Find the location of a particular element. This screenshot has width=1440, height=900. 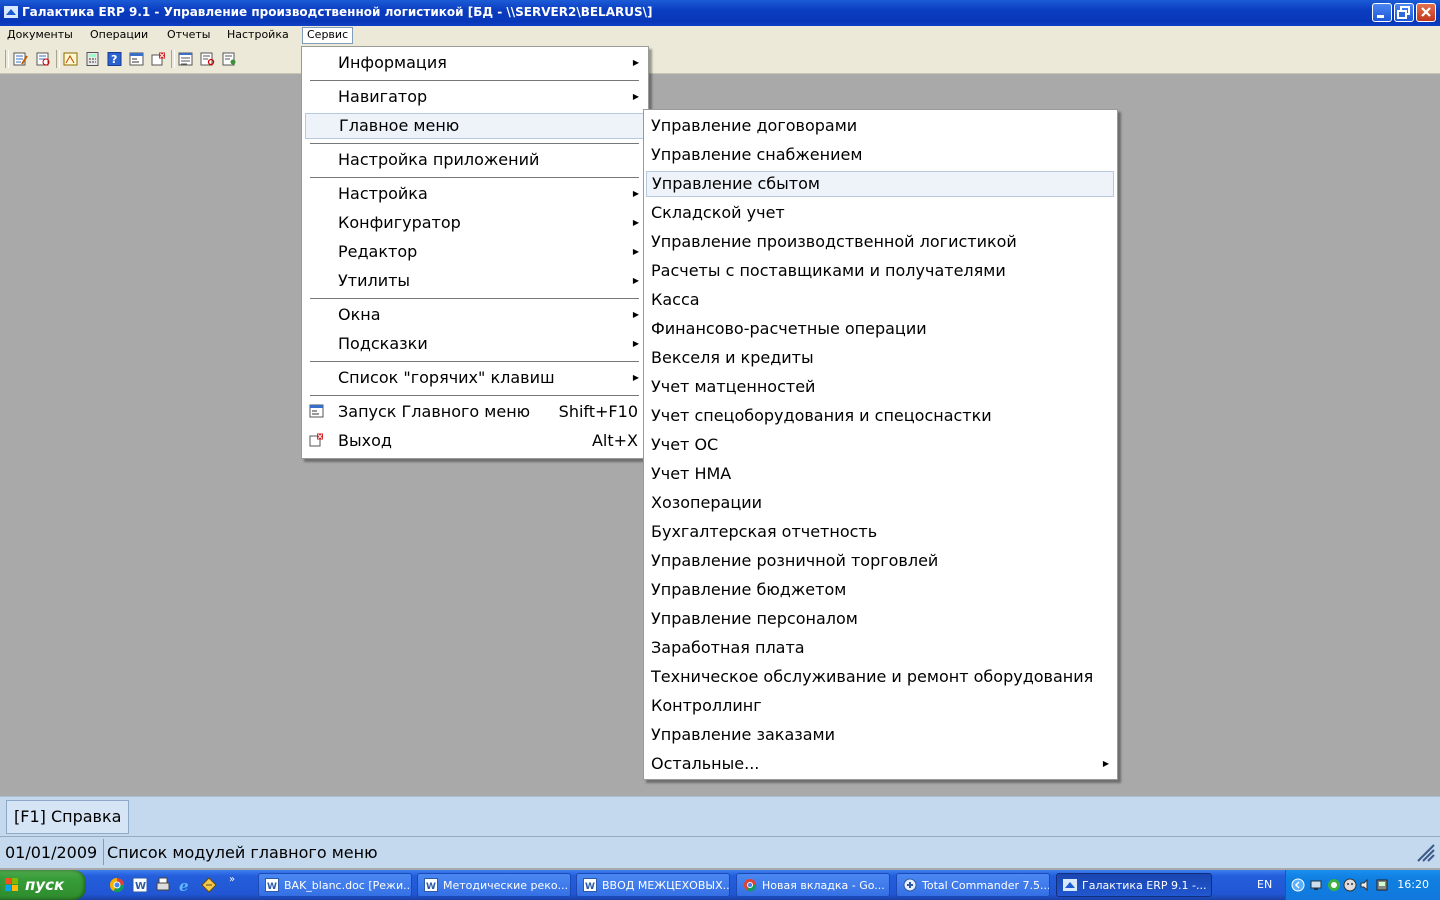

svg-text: e is located at coordinates (184, 885).